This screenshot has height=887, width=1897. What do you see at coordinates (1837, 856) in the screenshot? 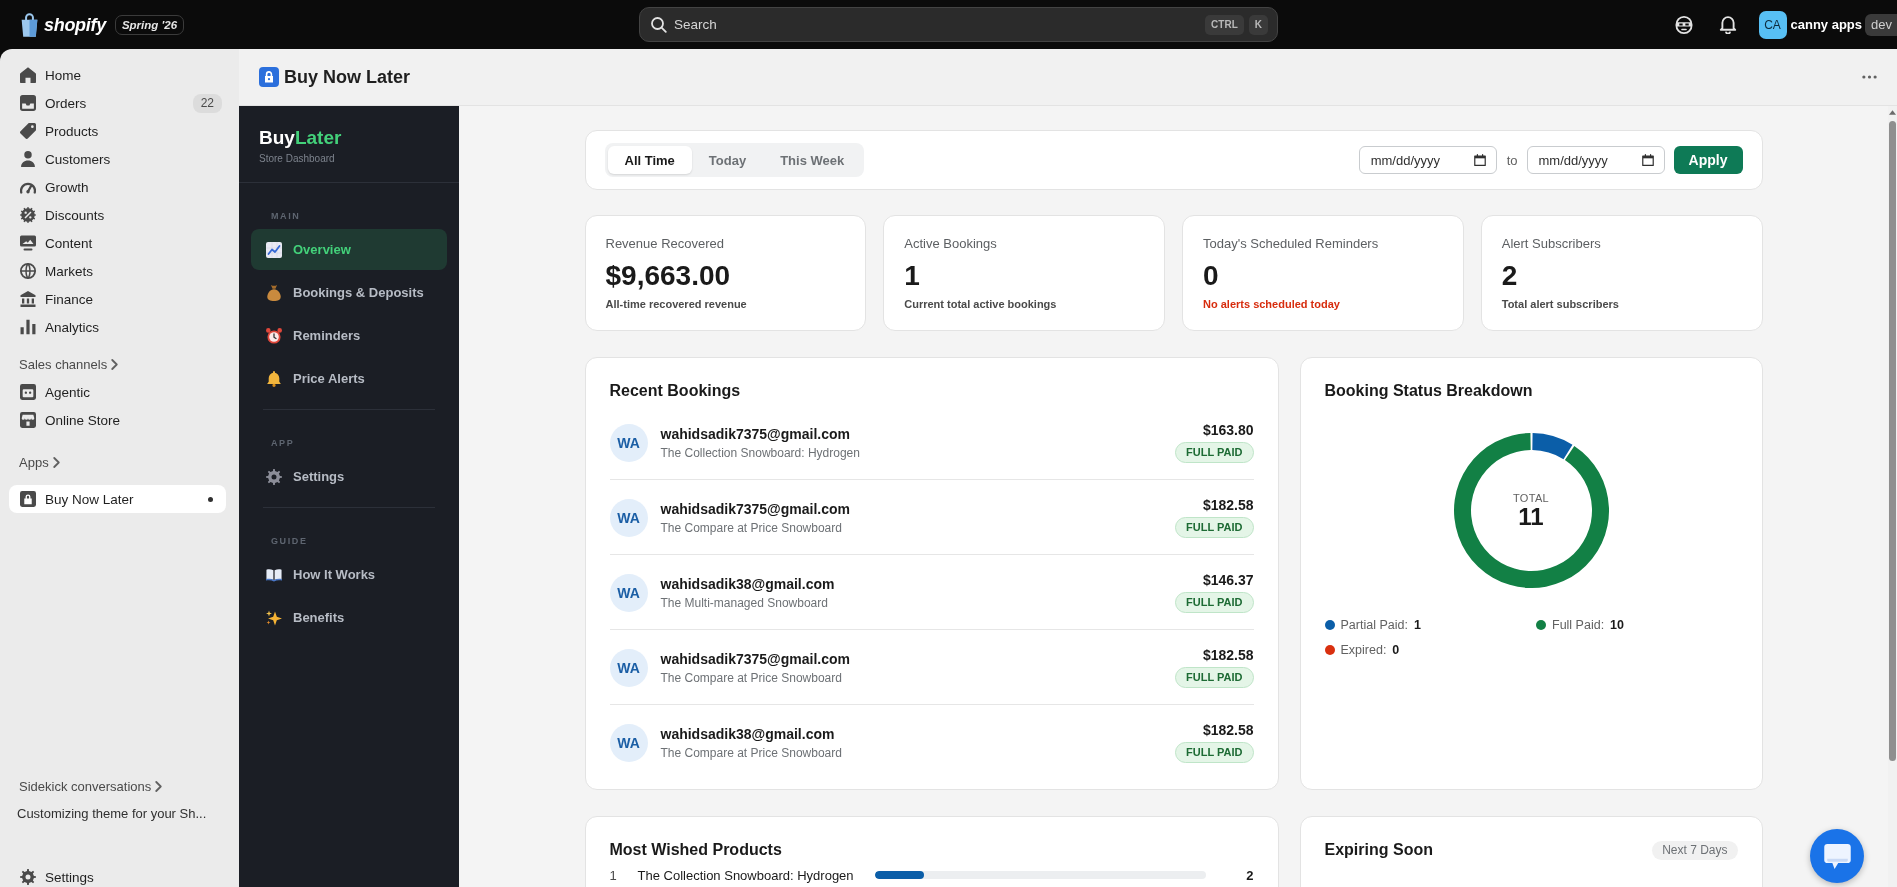
I see `chat-button` at bounding box center [1837, 856].